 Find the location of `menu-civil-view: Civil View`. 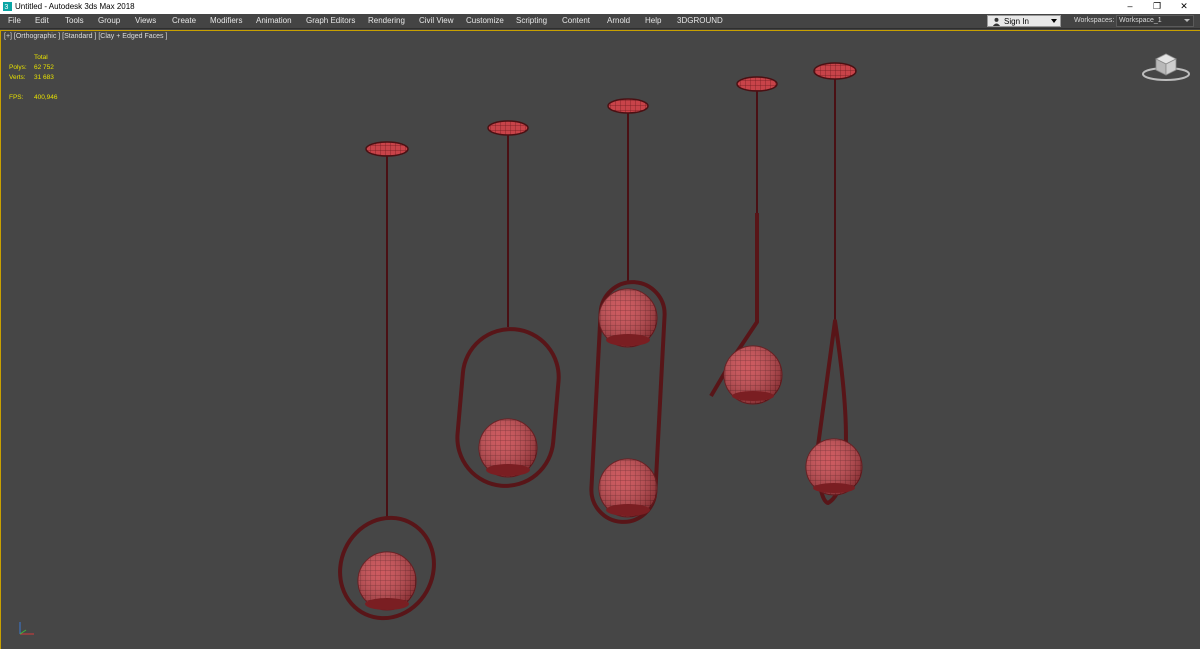

menu-civil-view: Civil View is located at coordinates (436, 21).